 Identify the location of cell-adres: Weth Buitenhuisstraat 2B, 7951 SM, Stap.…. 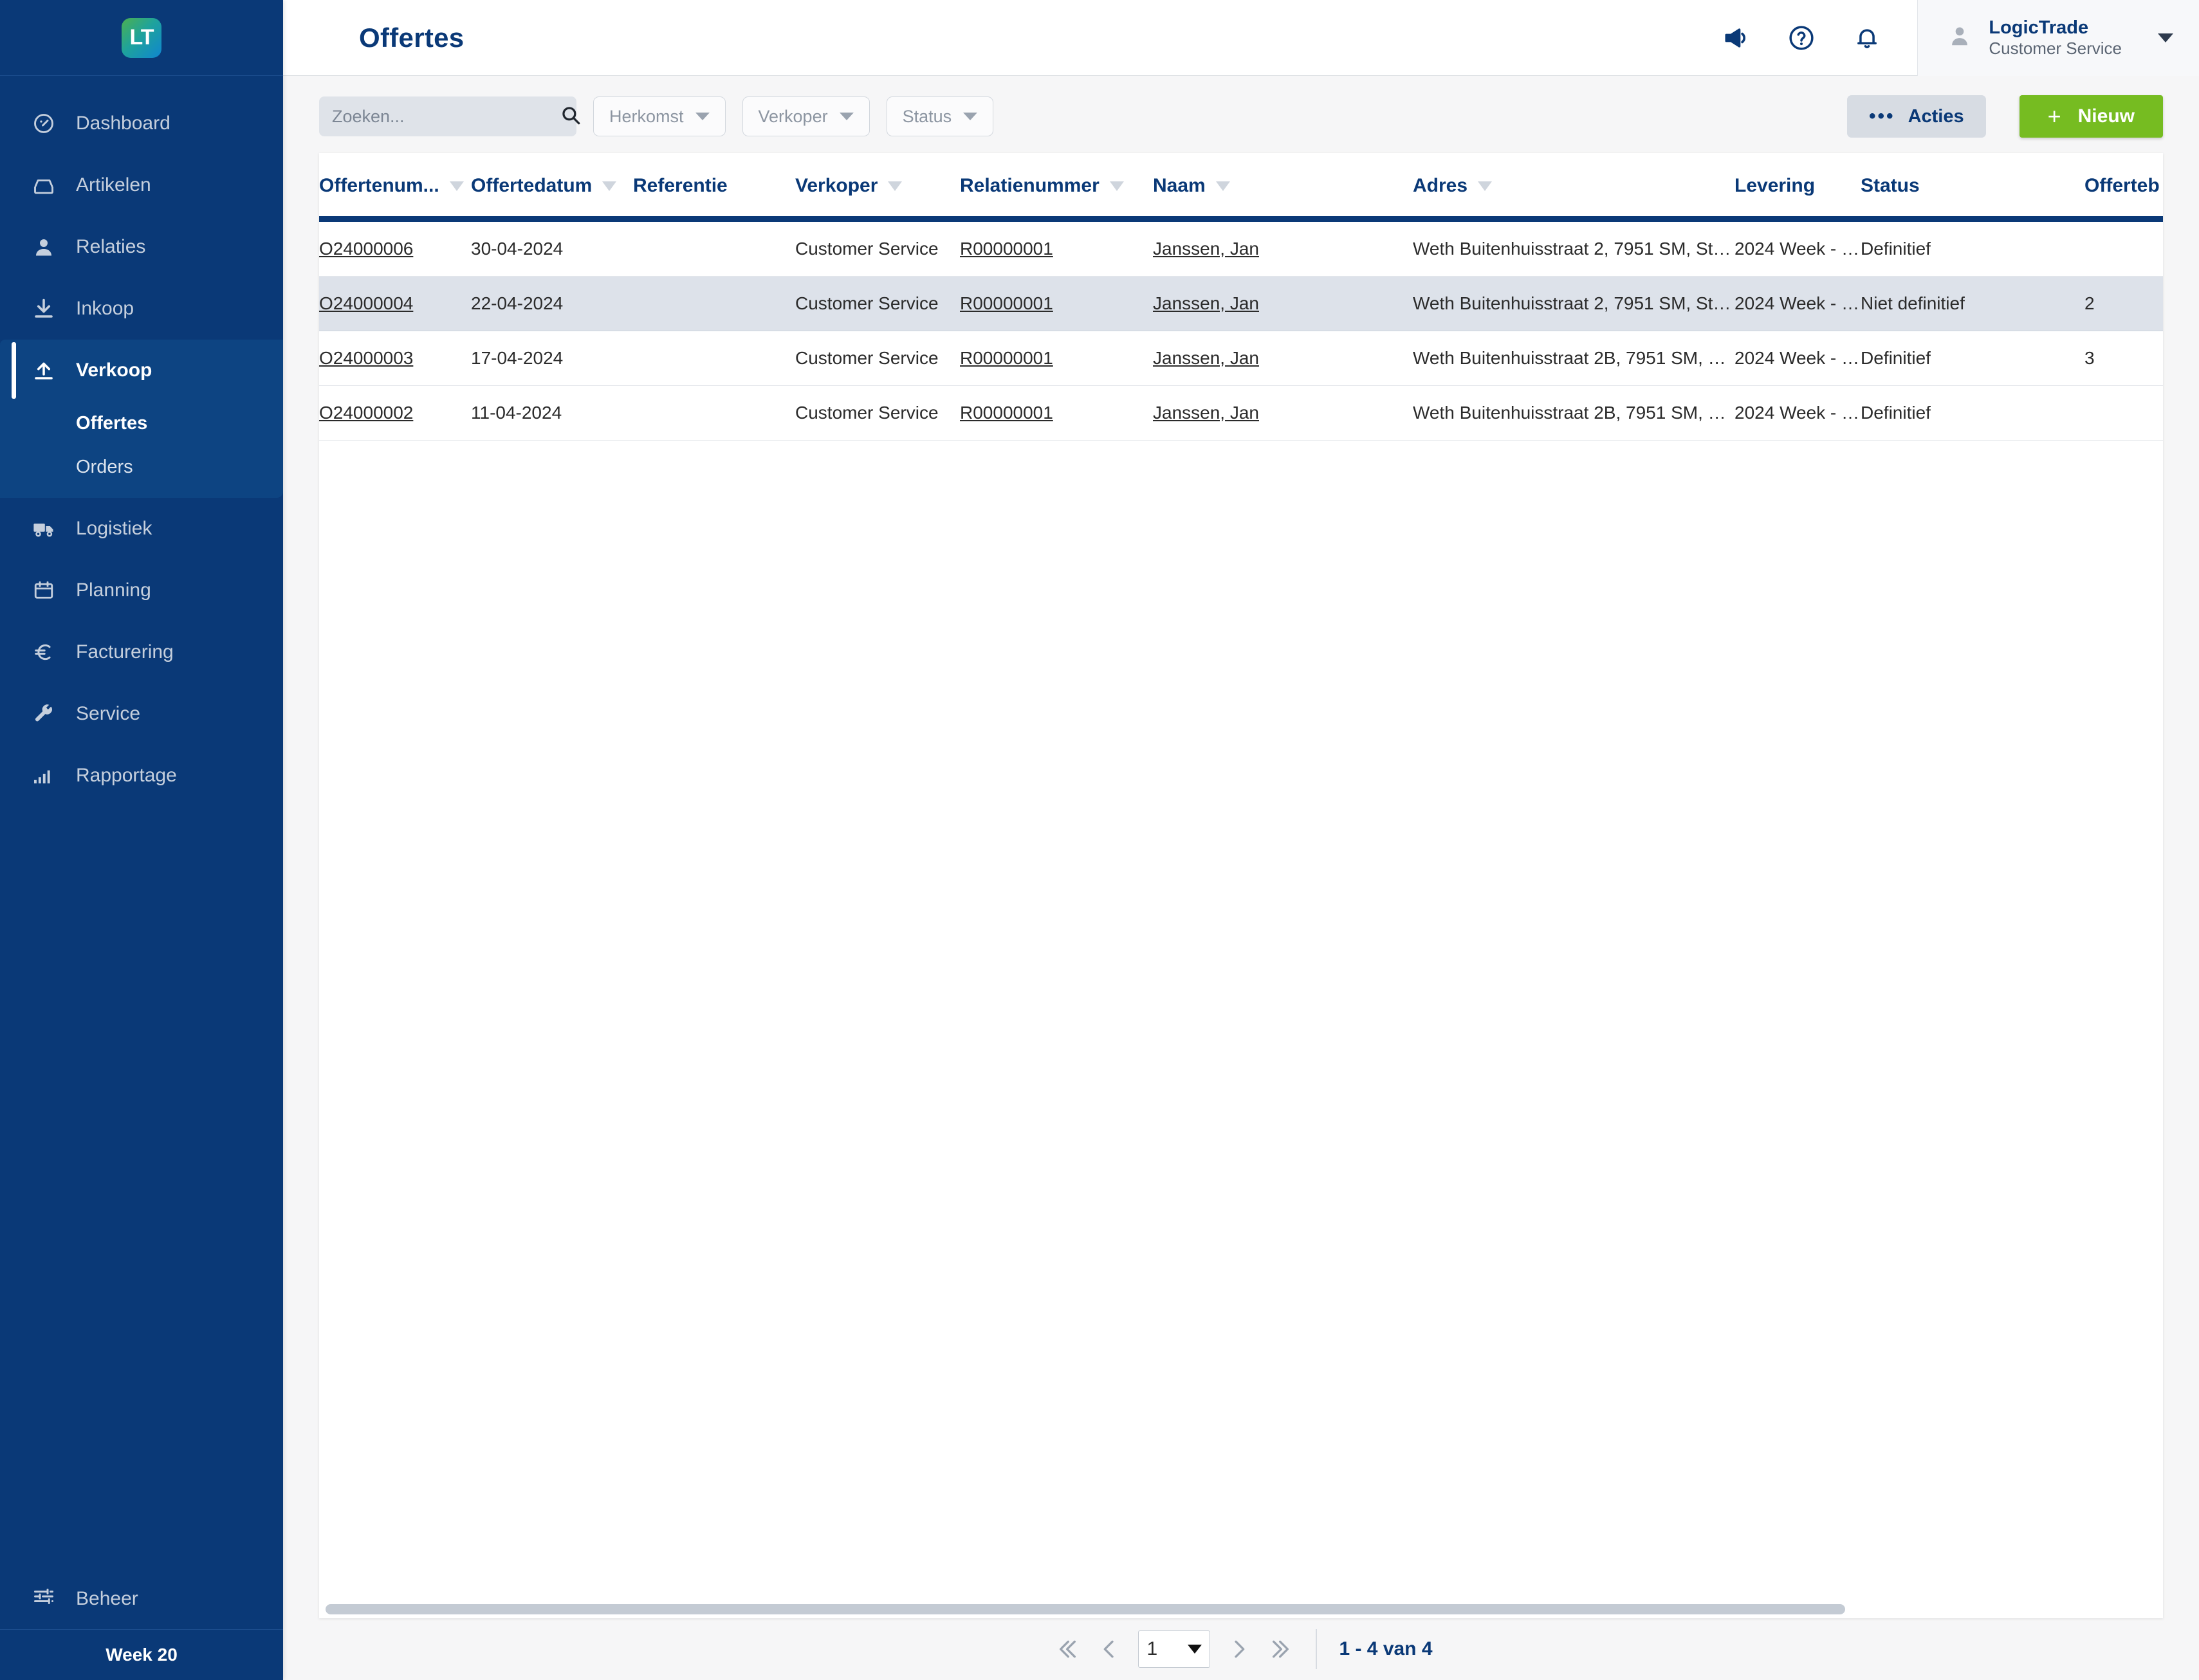
(1573, 358).